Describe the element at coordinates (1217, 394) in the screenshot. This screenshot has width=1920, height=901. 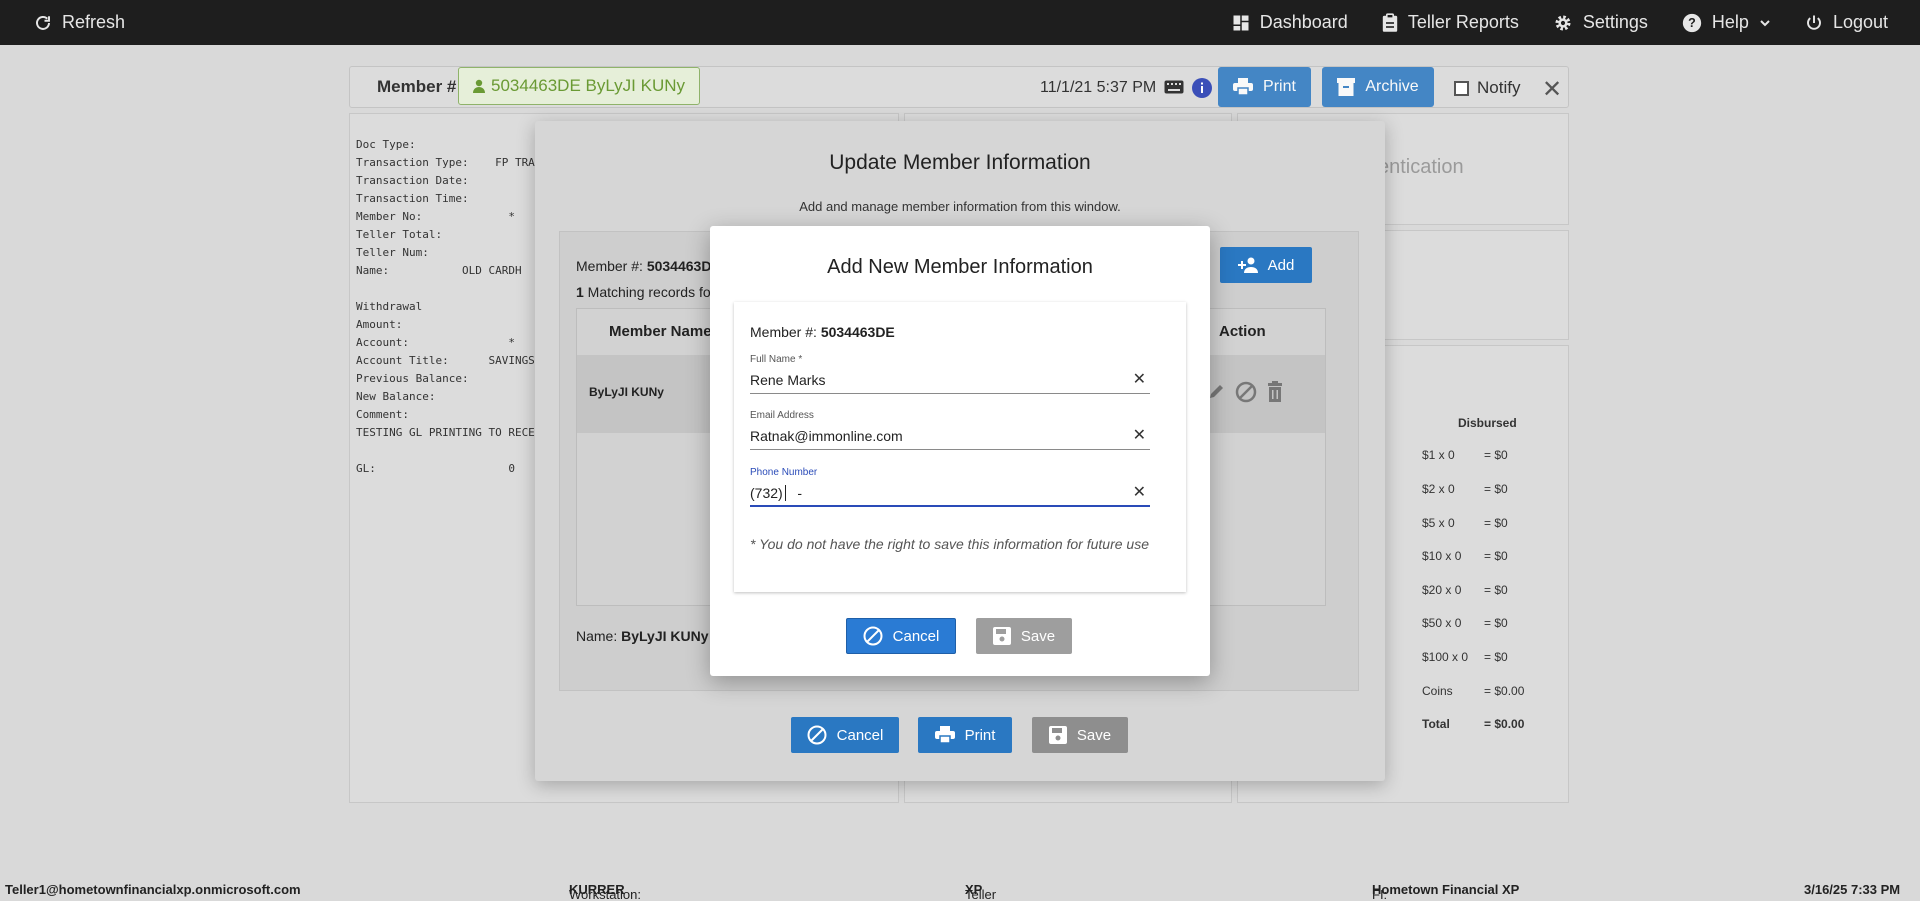
I see `edit-icon` at that location.